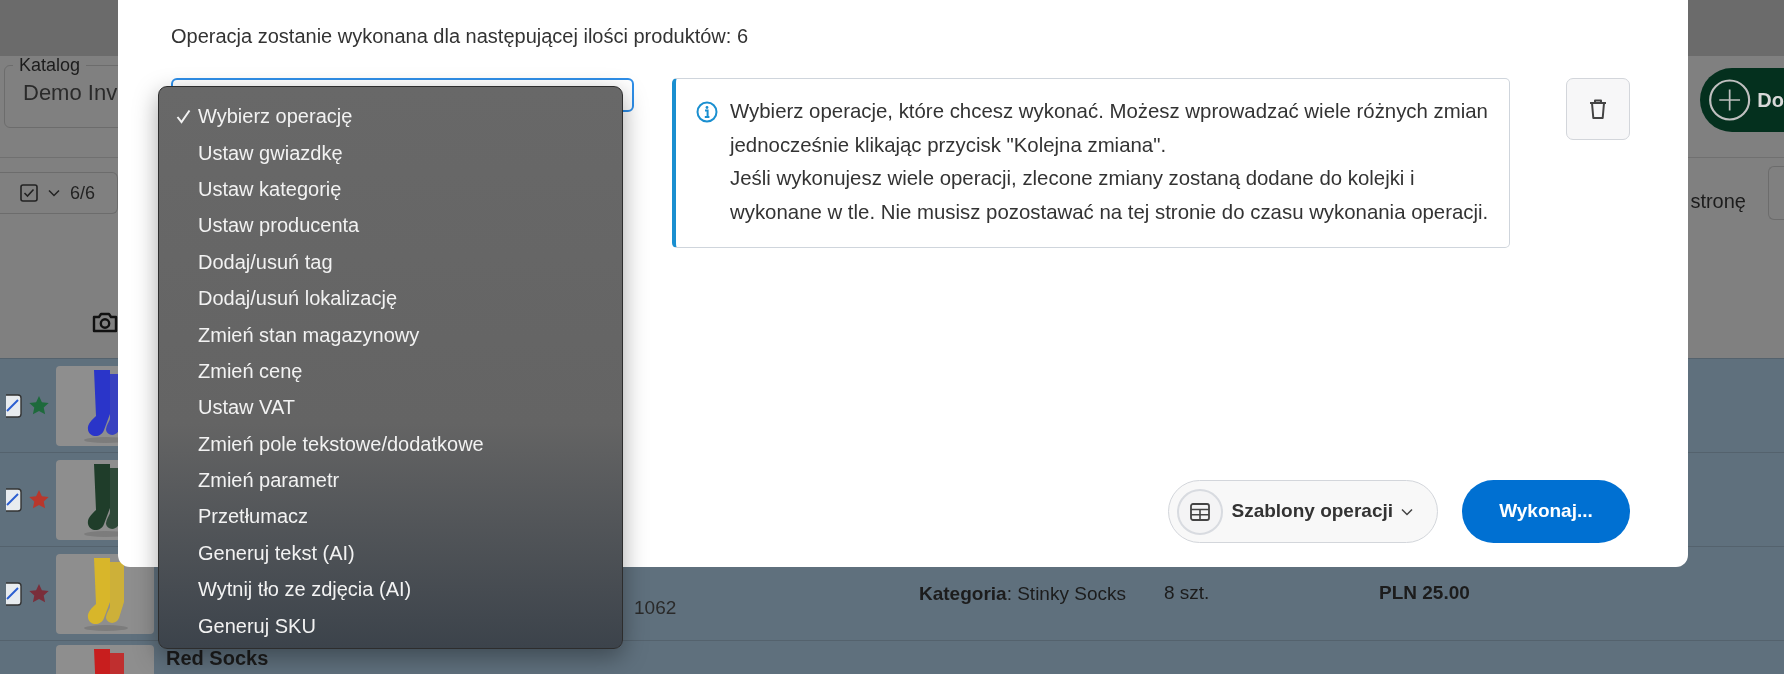 The height and width of the screenshot is (674, 1784). What do you see at coordinates (1303, 511) in the screenshot?
I see `templates-button: Szablony operacji` at bounding box center [1303, 511].